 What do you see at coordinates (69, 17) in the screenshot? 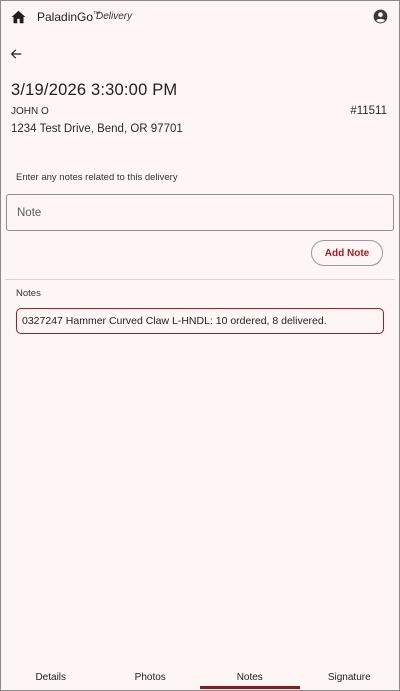
I see `app-name: PaladinGo™` at bounding box center [69, 17].